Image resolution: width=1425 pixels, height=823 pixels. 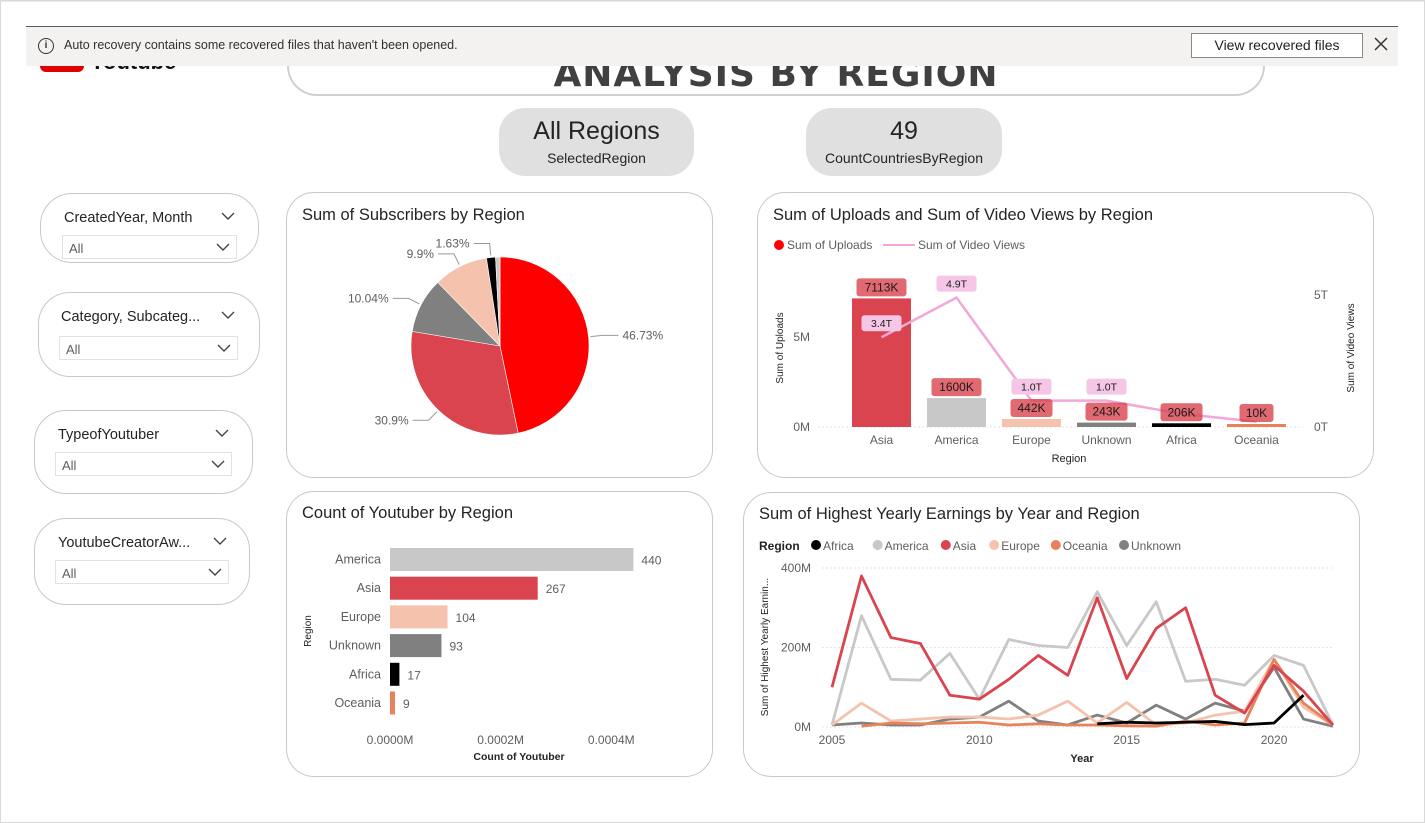 What do you see at coordinates (816, 545) in the screenshot?
I see `legend-marker-africa` at bounding box center [816, 545].